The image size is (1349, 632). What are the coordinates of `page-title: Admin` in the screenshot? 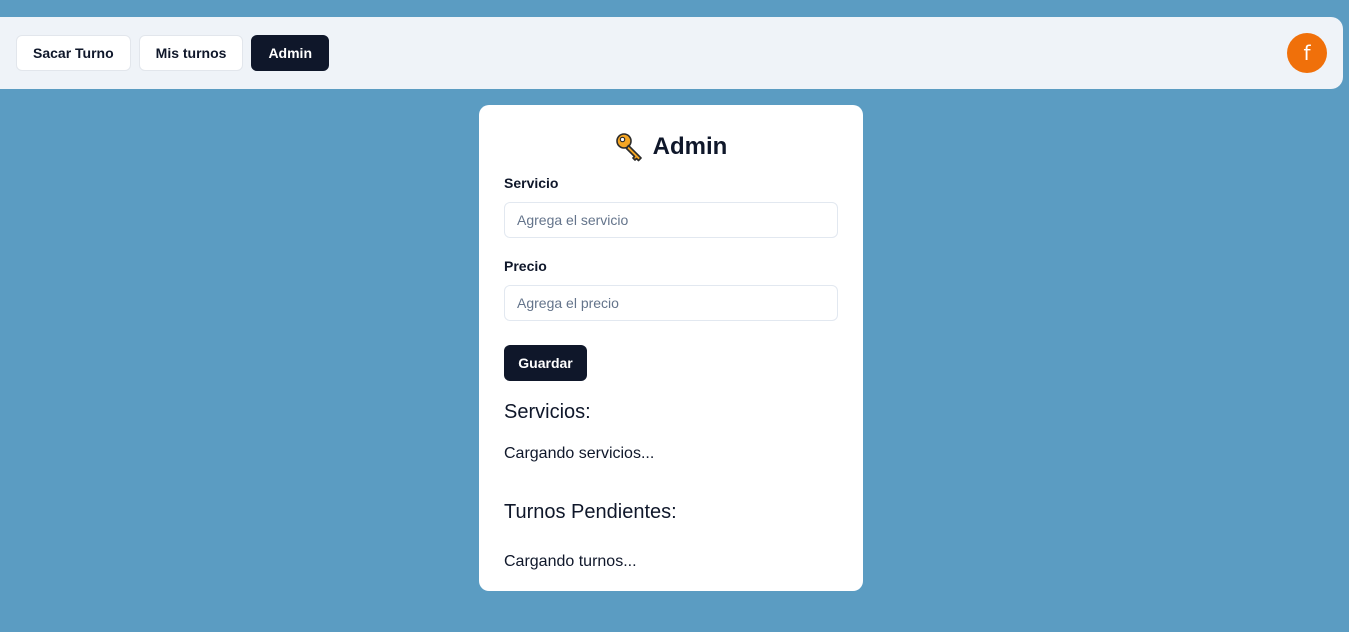 It's located at (671, 147).